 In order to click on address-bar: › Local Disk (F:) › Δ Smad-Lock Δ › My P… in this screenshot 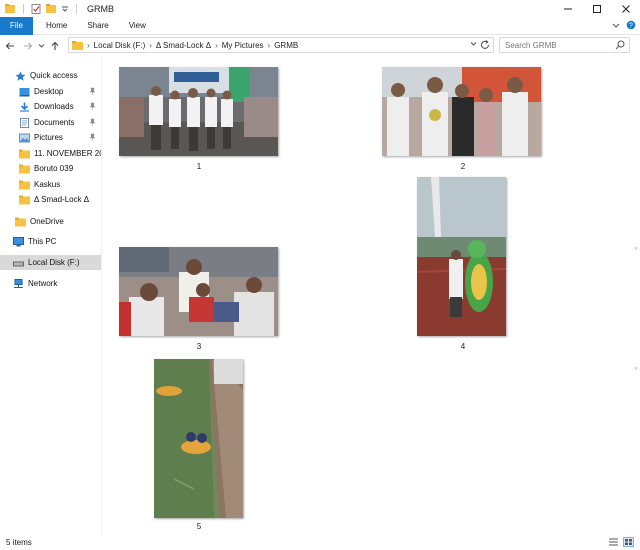, I will do `click(281, 45)`.